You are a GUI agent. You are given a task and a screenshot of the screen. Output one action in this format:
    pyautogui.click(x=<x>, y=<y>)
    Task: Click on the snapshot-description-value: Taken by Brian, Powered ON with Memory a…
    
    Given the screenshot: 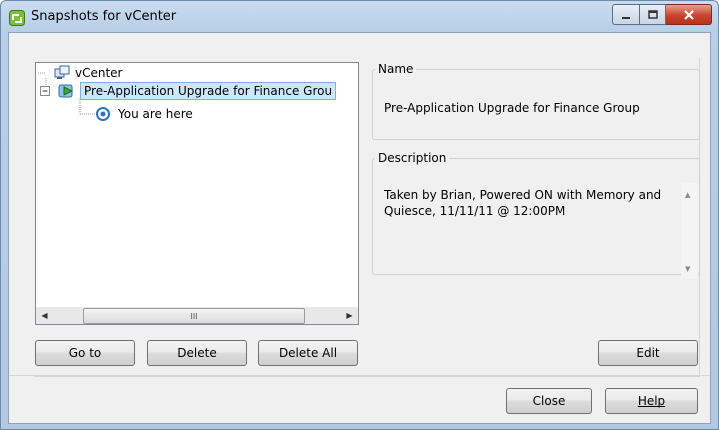 What is the action you would take?
    pyautogui.click(x=523, y=203)
    